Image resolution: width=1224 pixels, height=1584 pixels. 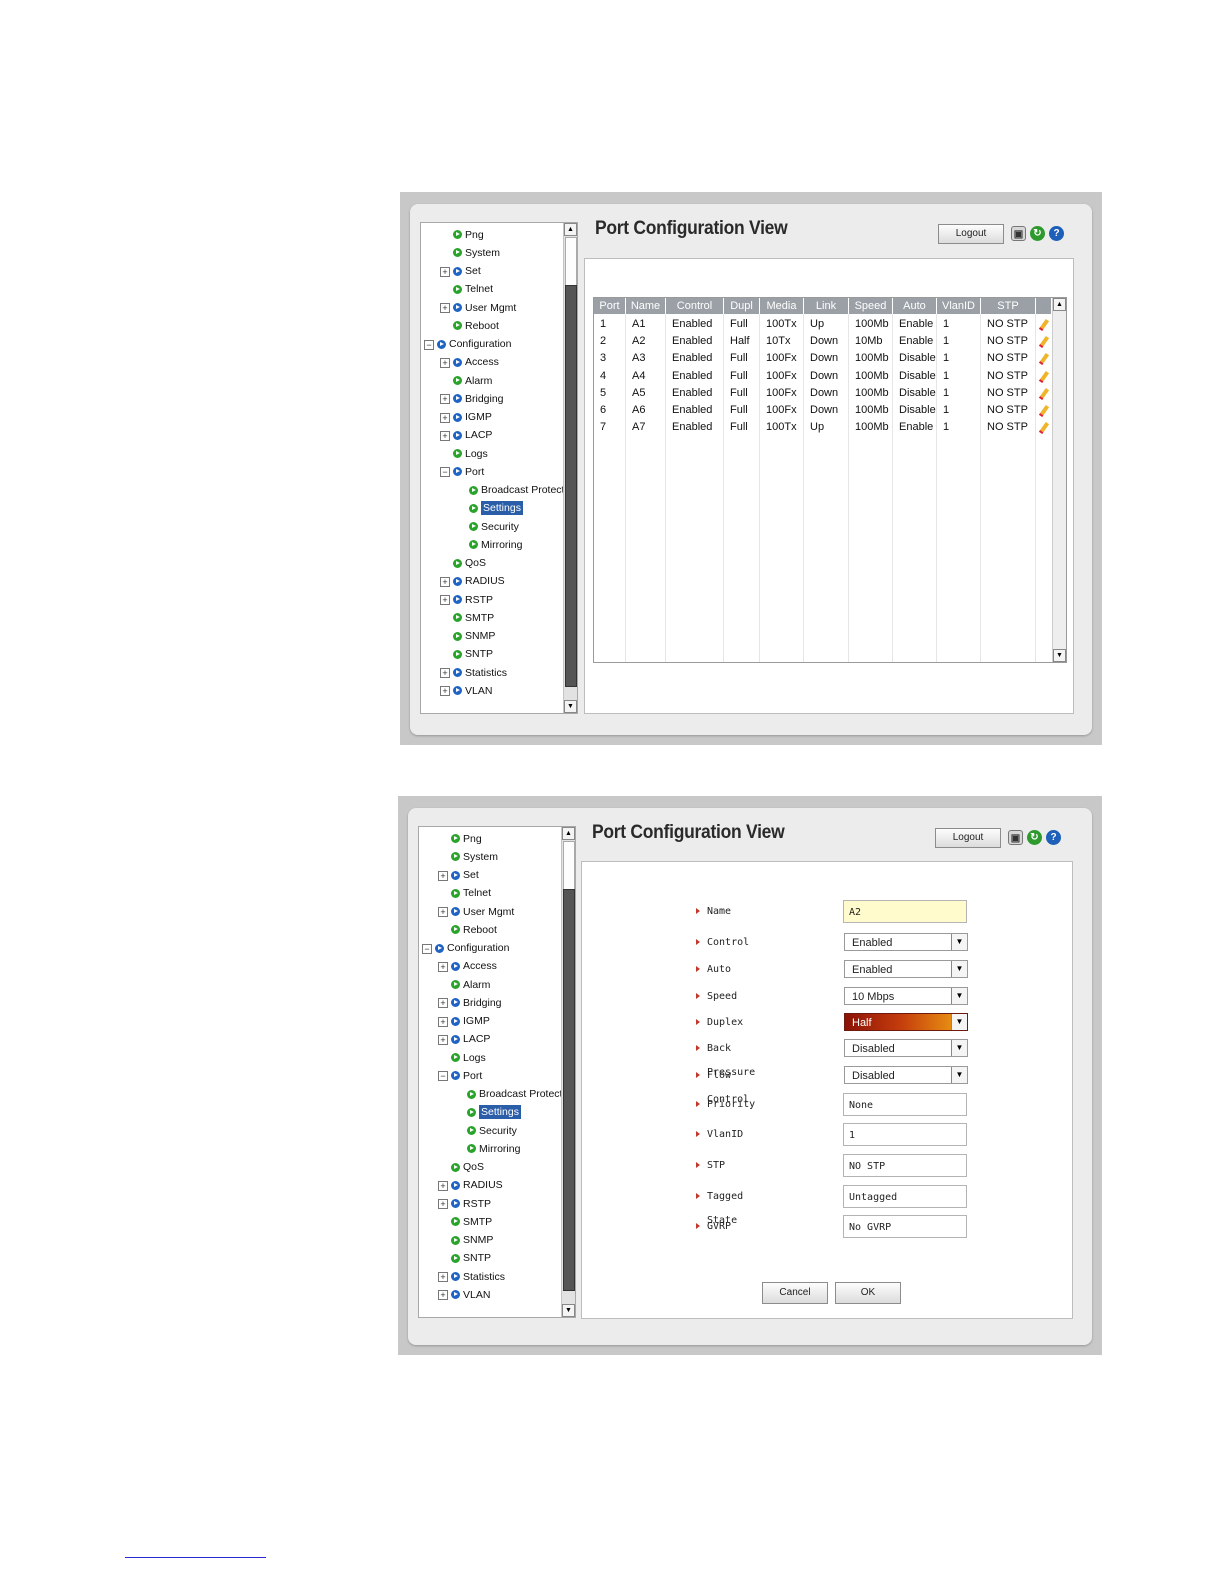 What do you see at coordinates (571, 262) in the screenshot?
I see `scroll-thumb` at bounding box center [571, 262].